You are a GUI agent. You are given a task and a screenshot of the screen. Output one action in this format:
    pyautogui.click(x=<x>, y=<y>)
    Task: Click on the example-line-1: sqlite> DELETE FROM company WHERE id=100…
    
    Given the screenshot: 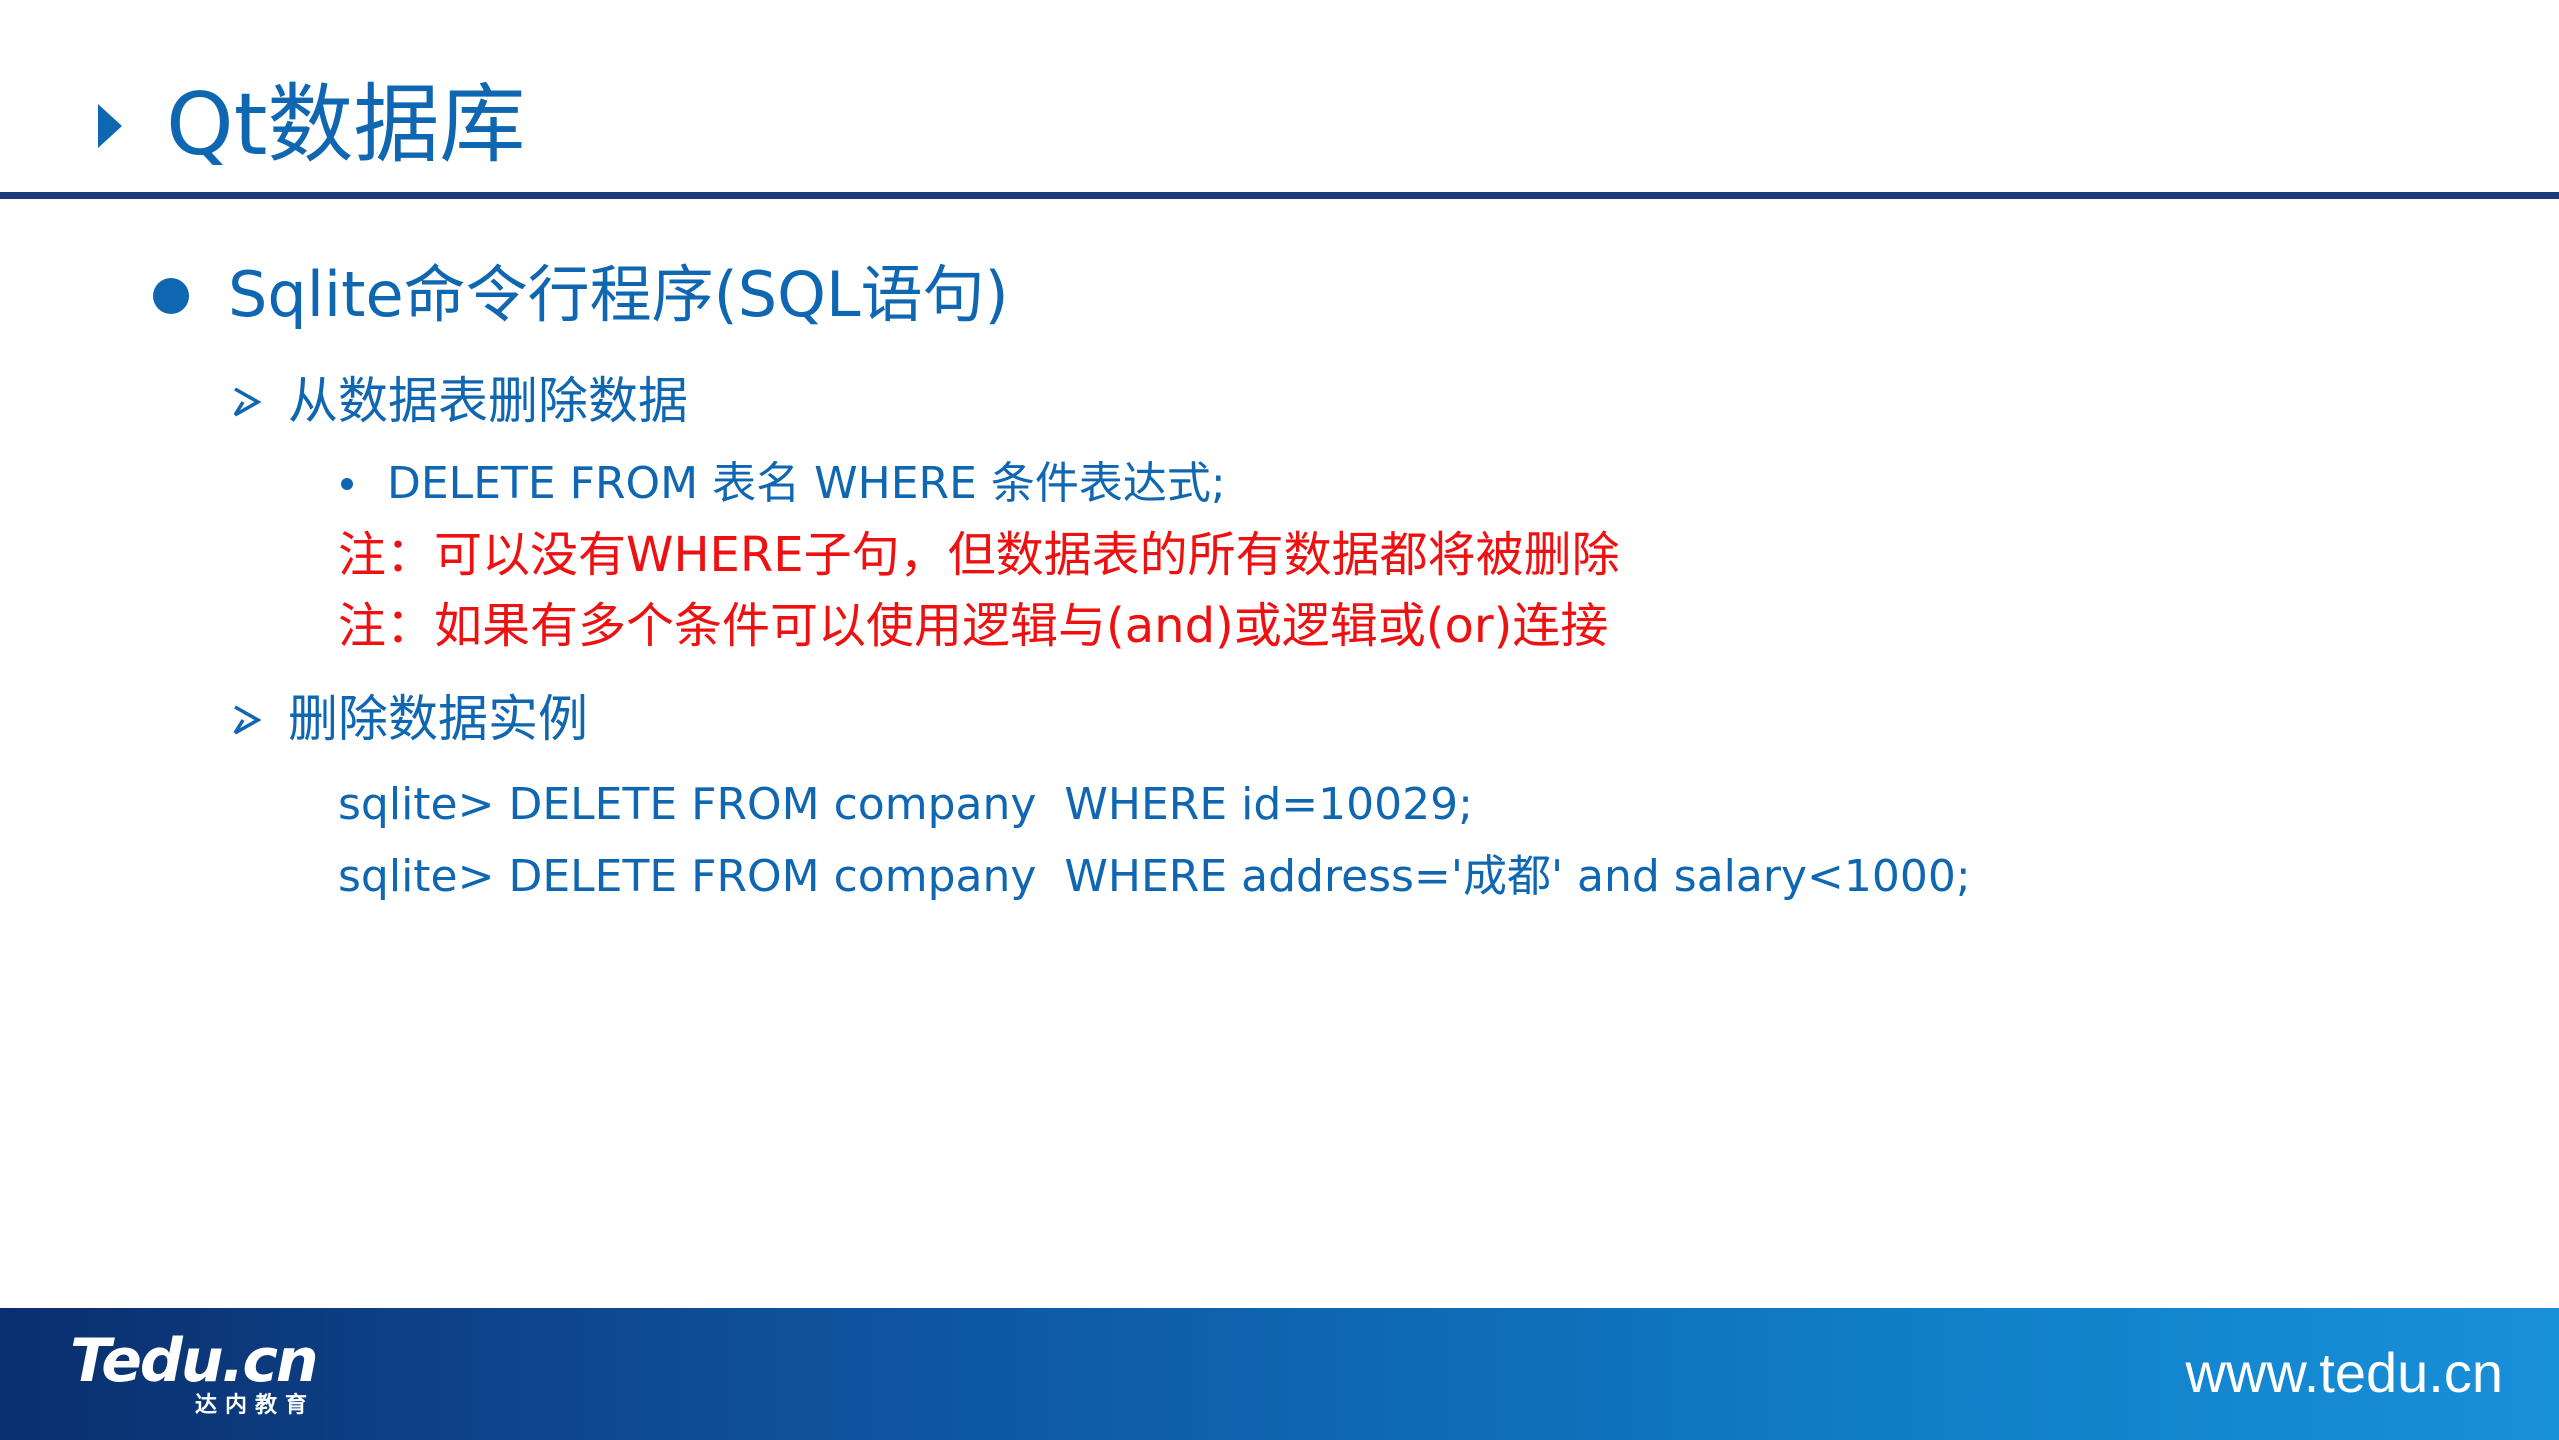 What is the action you would take?
    pyautogui.click(x=905, y=804)
    